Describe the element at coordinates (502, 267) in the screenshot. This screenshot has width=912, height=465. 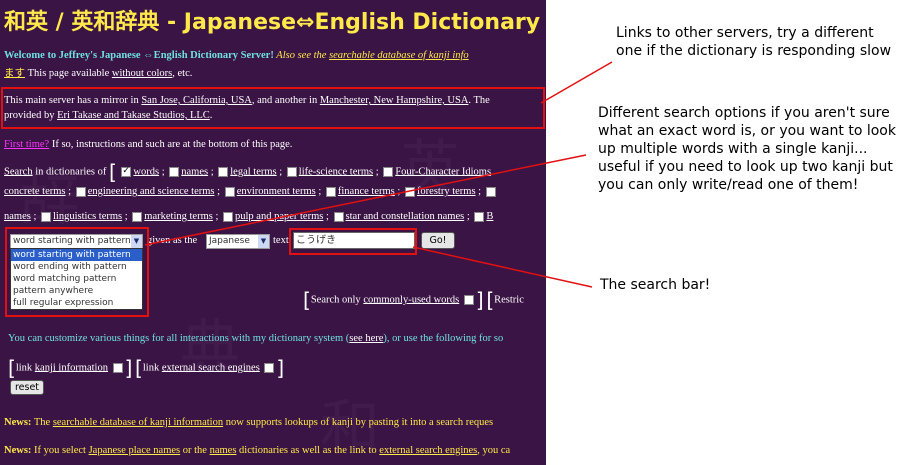
I see `searchbar-connector-line` at that location.